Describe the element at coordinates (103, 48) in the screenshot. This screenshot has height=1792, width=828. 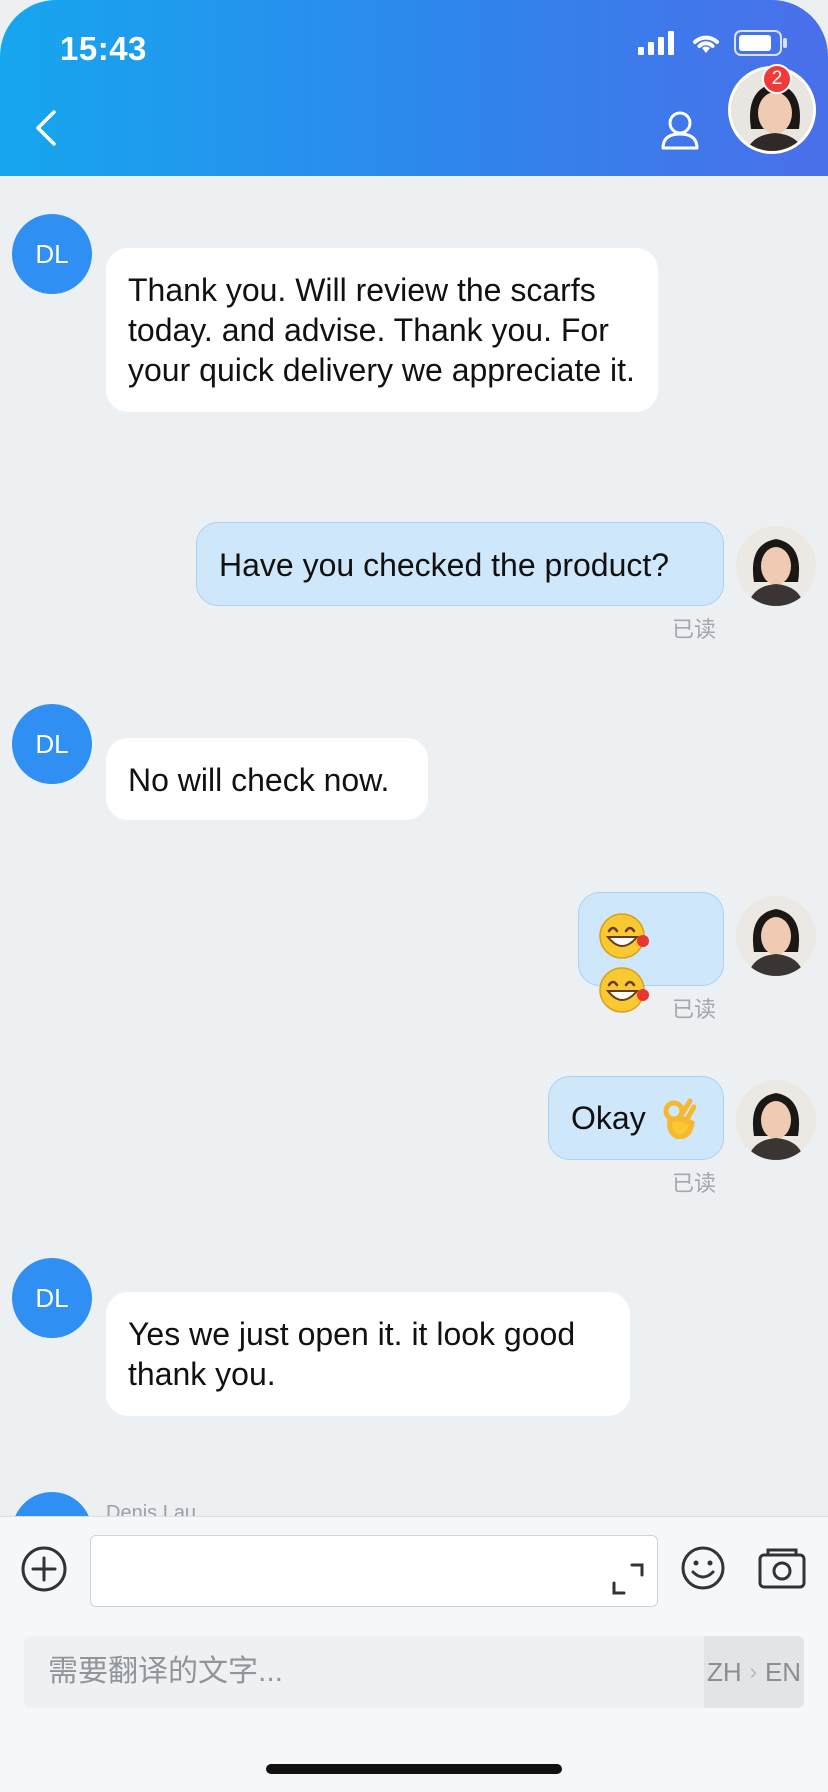
I see `status-time: 15:43` at that location.